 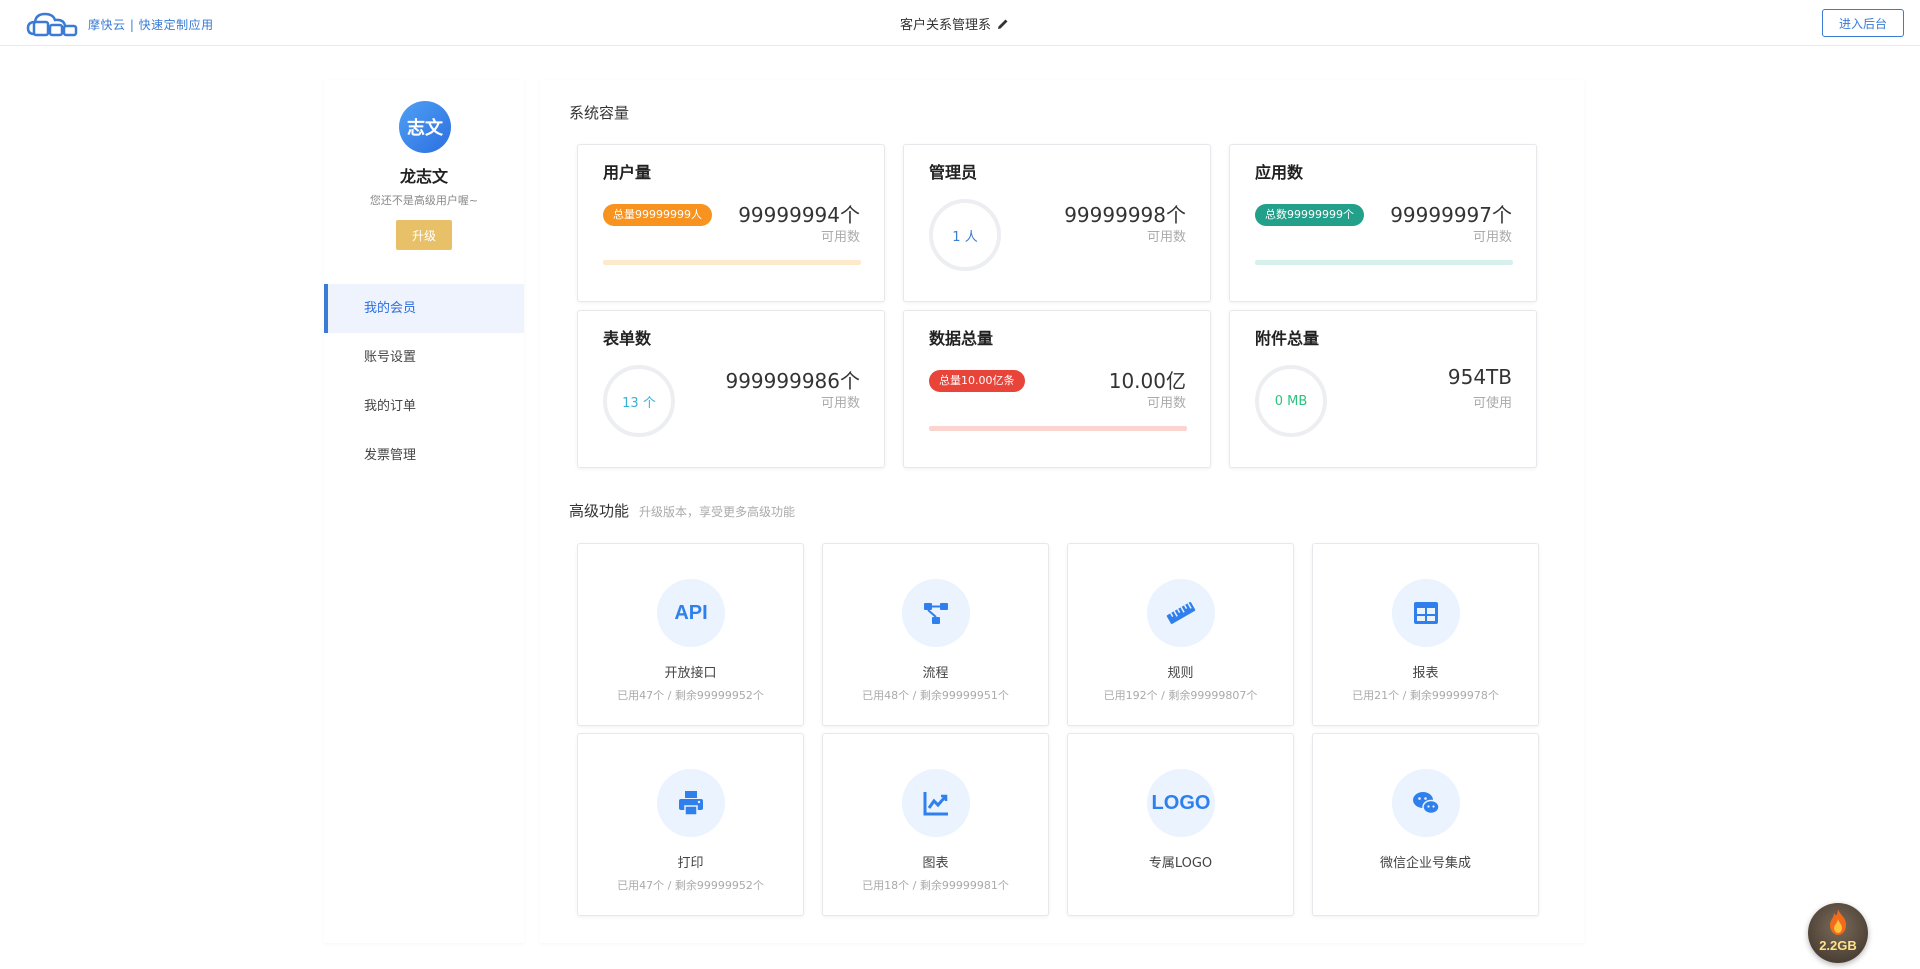 What do you see at coordinates (1180, 673) in the screenshot?
I see `feature-name: 规则` at bounding box center [1180, 673].